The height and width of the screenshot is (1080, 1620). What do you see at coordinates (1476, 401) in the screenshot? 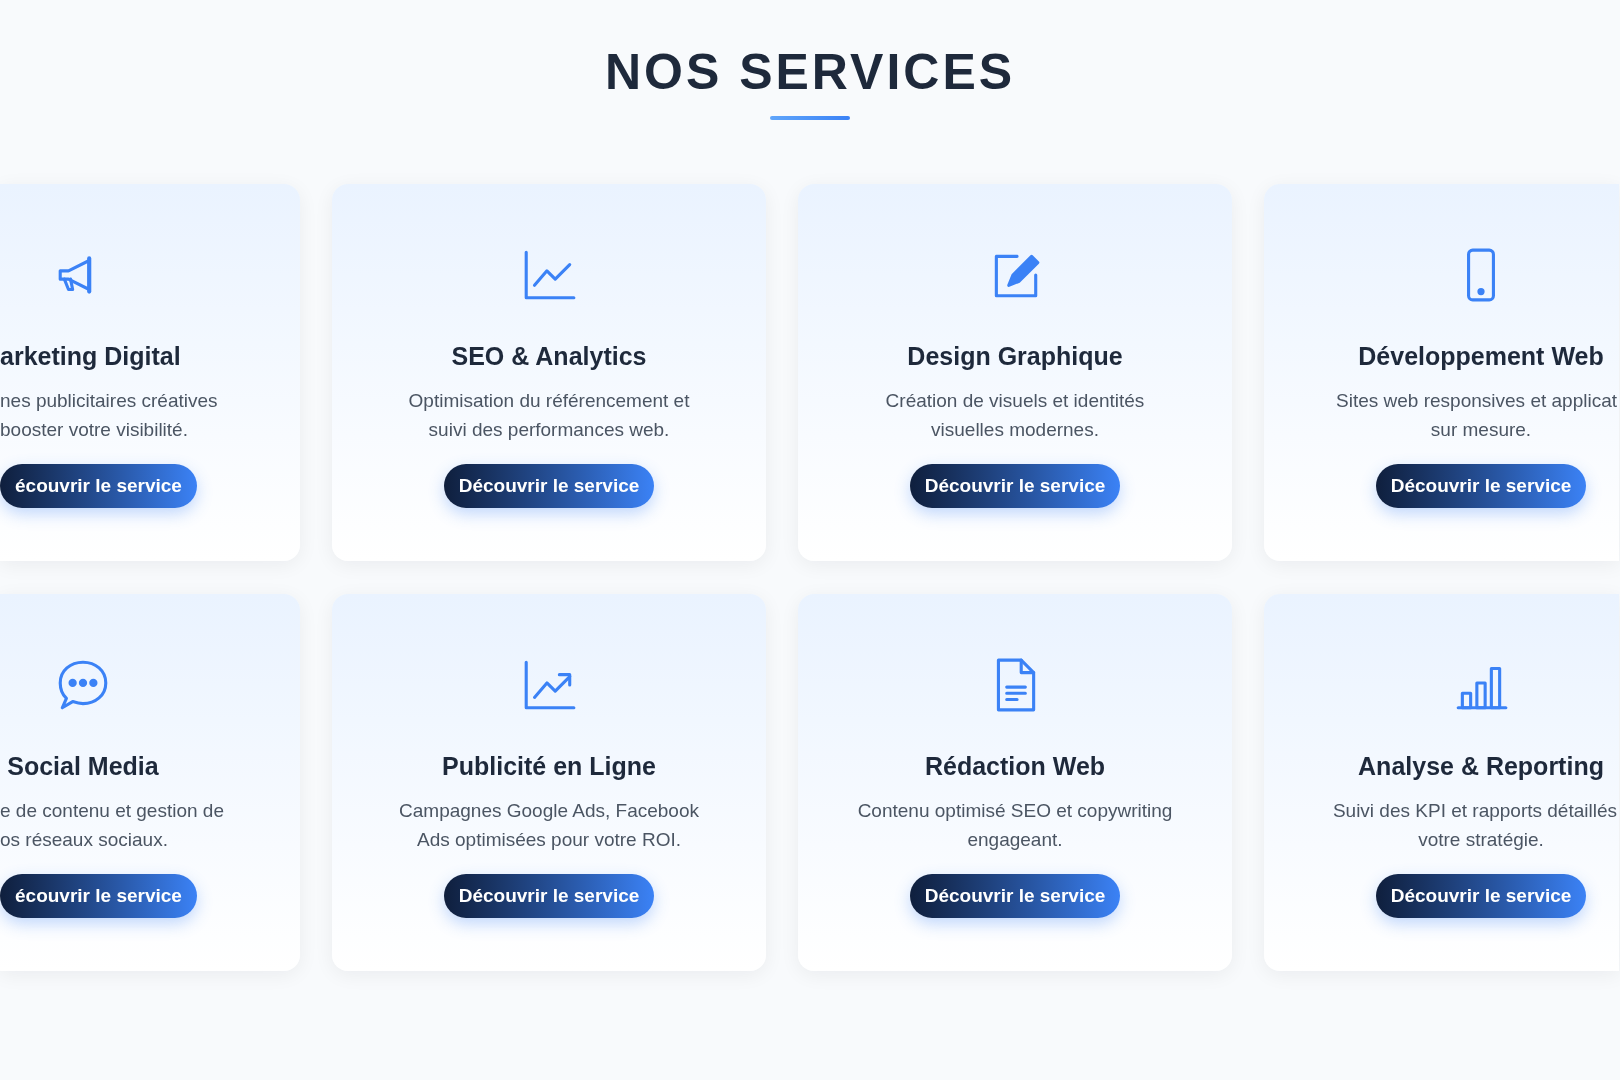
I see `card-description: Sites web responsives et applicat` at bounding box center [1476, 401].